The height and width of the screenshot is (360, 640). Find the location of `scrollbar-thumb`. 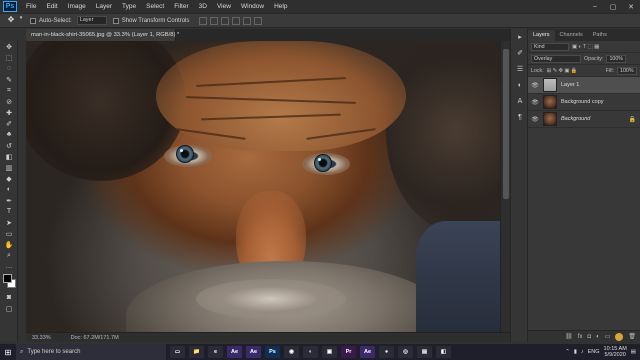

scrollbar-thumb is located at coordinates (506, 124).